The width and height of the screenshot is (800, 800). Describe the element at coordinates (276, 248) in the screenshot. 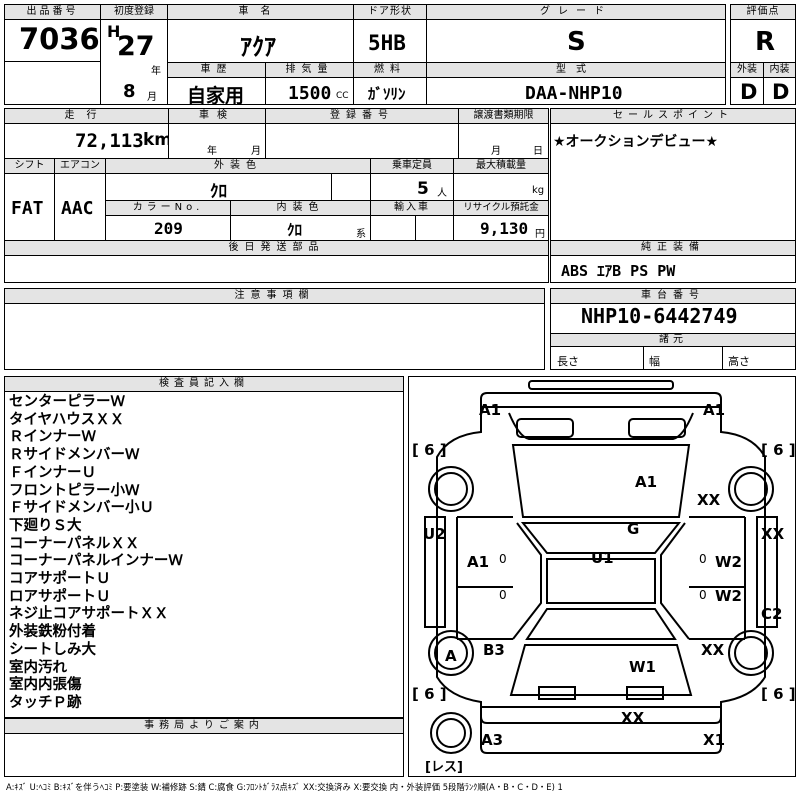

I see `later-parts-label: 後日発送部品` at that location.